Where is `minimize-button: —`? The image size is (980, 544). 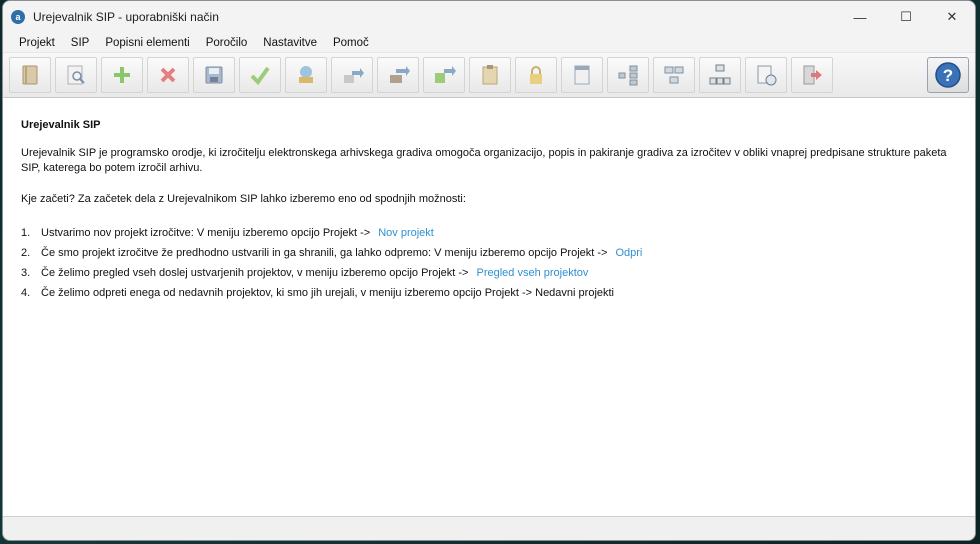
minimize-button: — is located at coordinates (860, 17).